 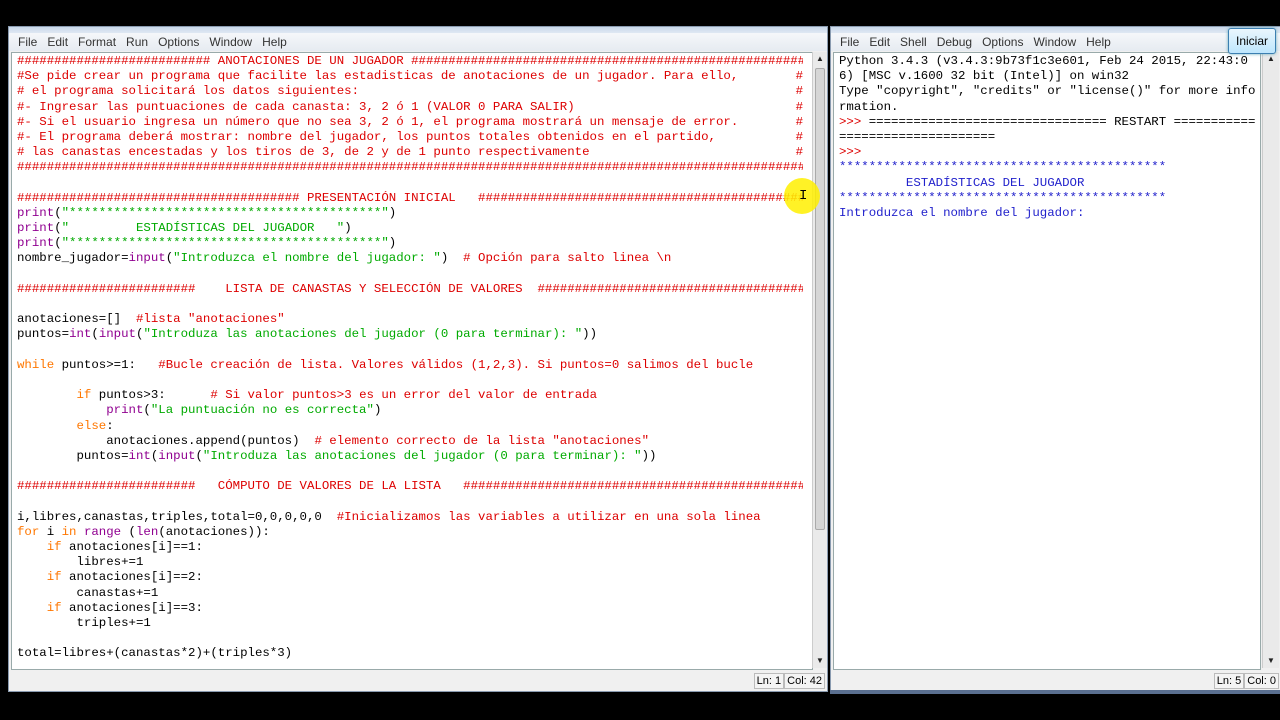 What do you see at coordinates (73, 455) in the screenshot?
I see `code-text: puntos=` at bounding box center [73, 455].